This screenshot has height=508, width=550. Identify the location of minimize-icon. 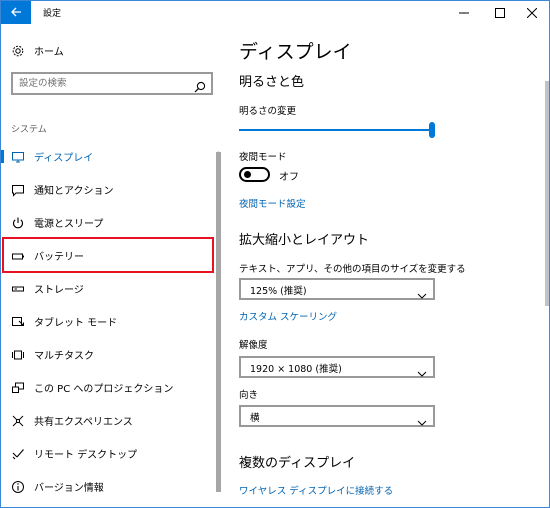
(464, 12).